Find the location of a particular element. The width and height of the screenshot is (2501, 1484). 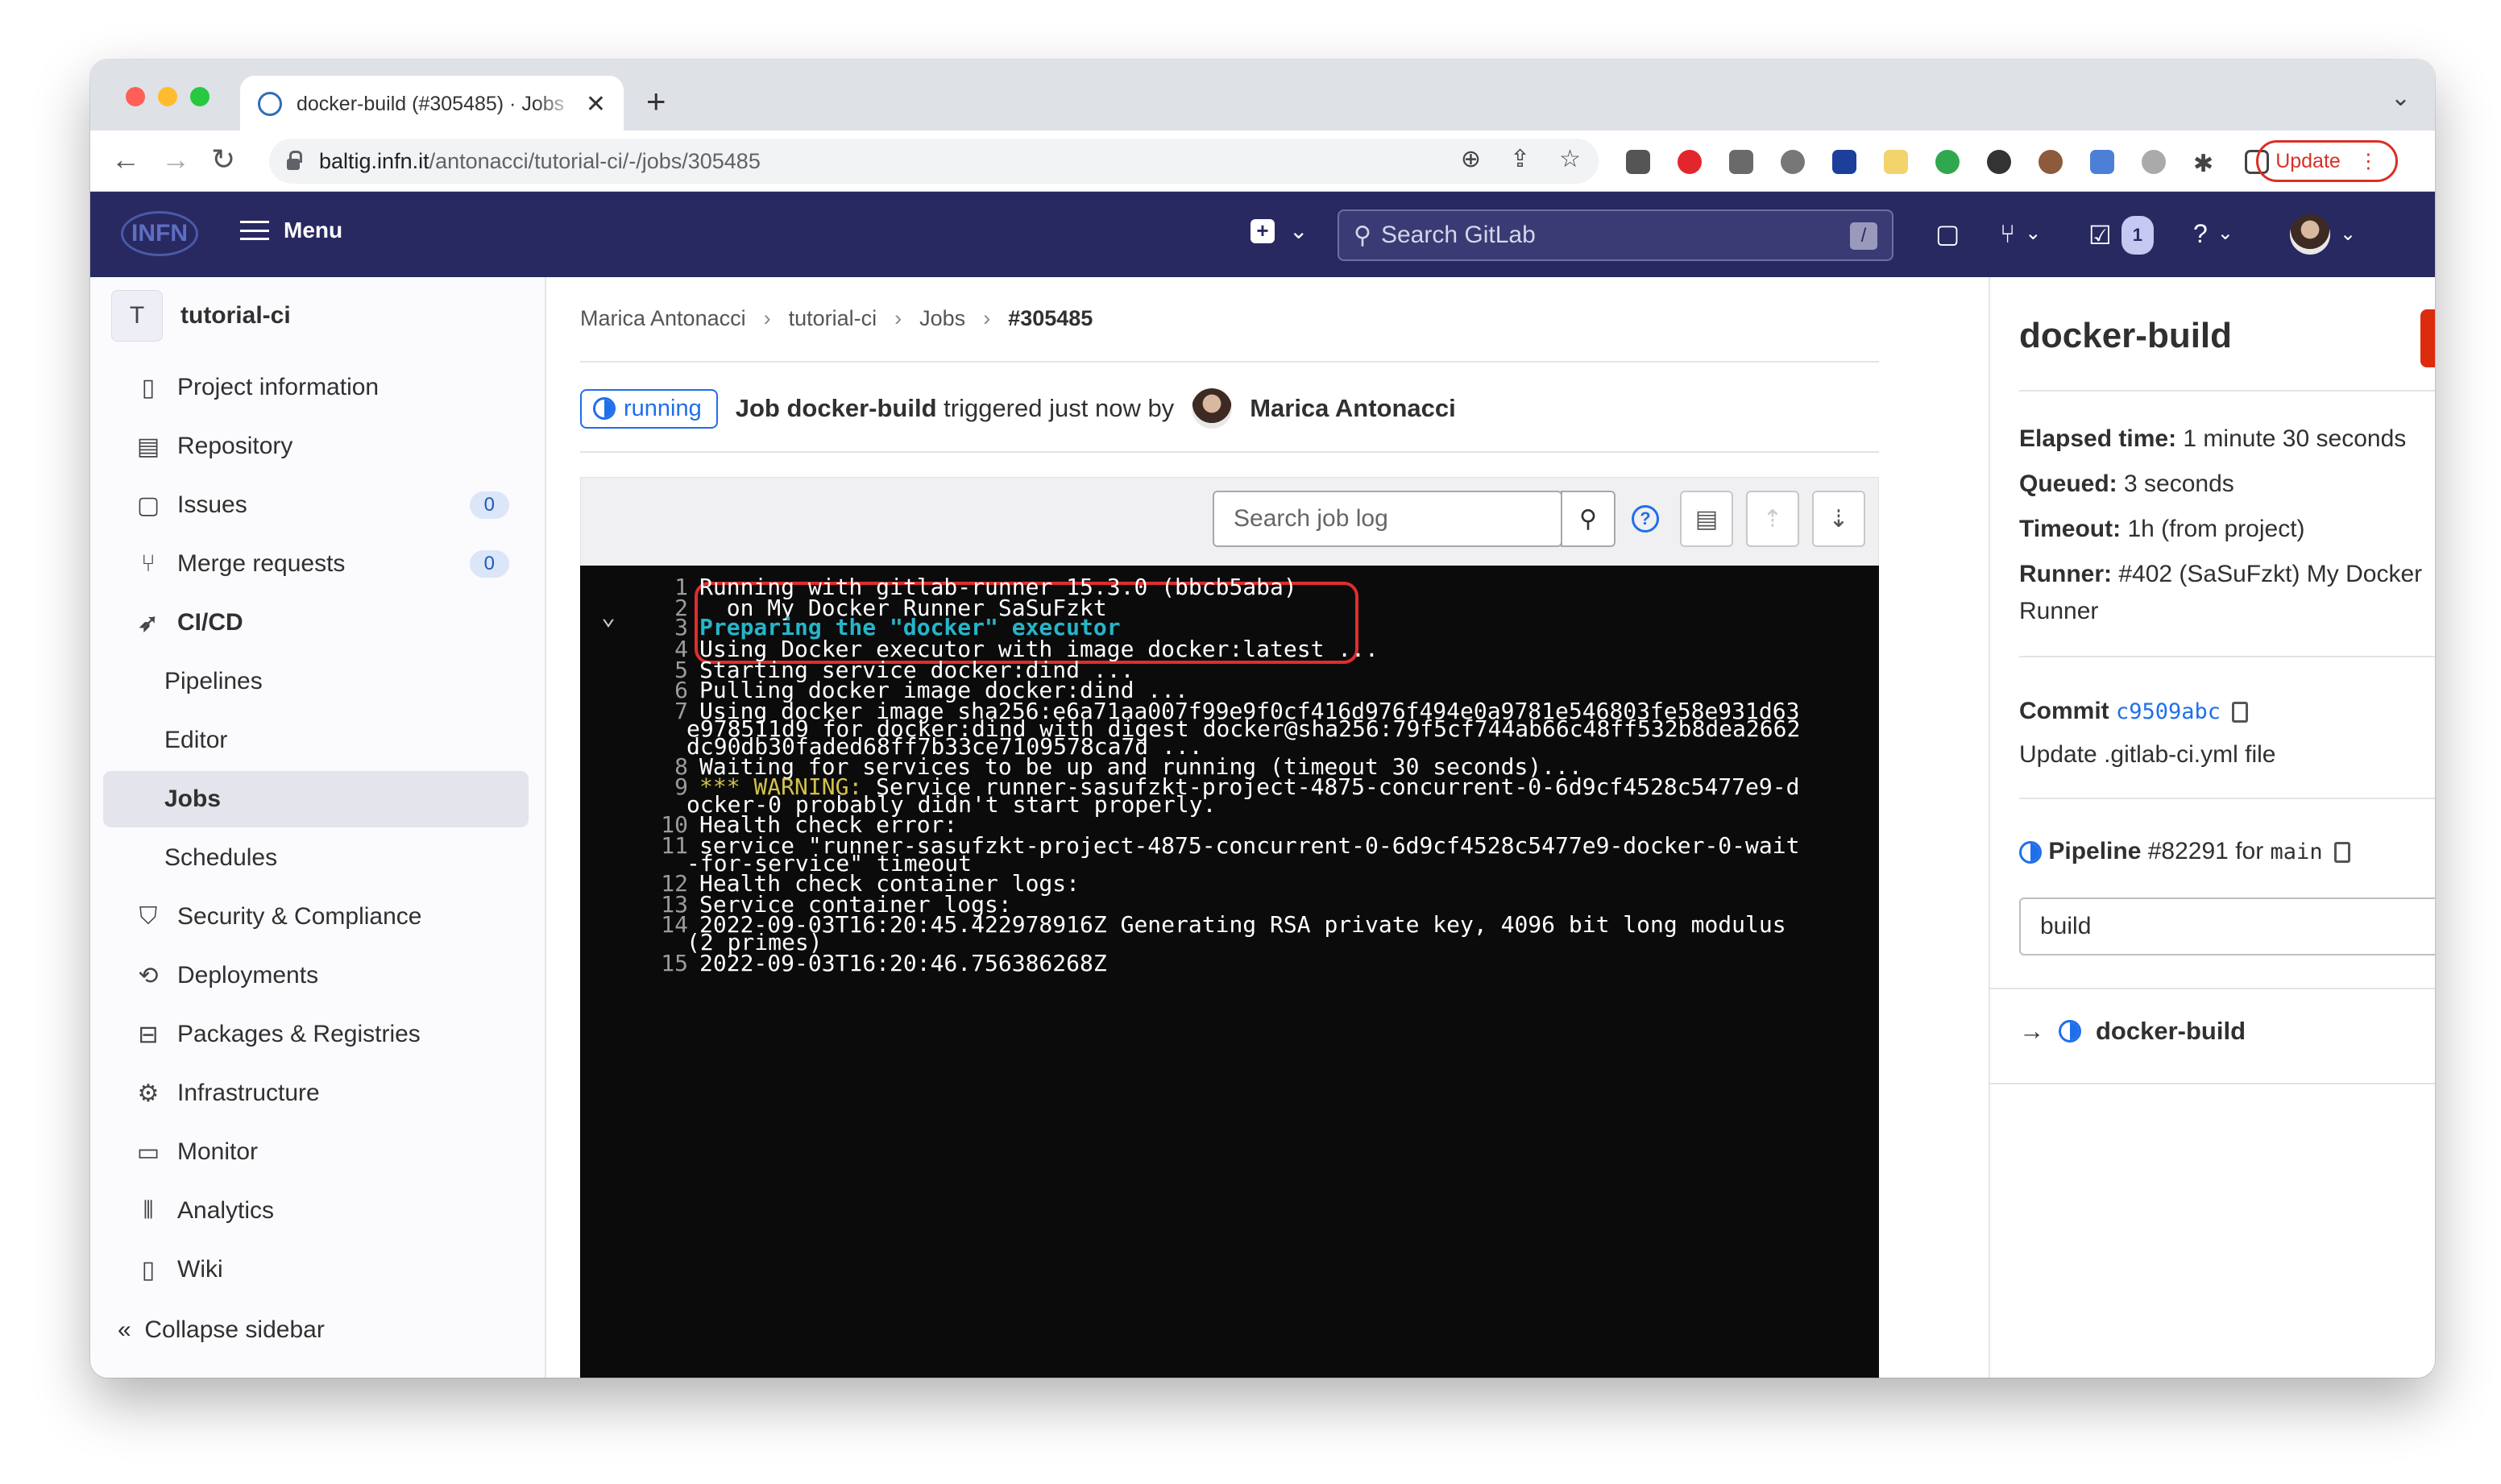

document-icon: ▯ is located at coordinates (148, 387).